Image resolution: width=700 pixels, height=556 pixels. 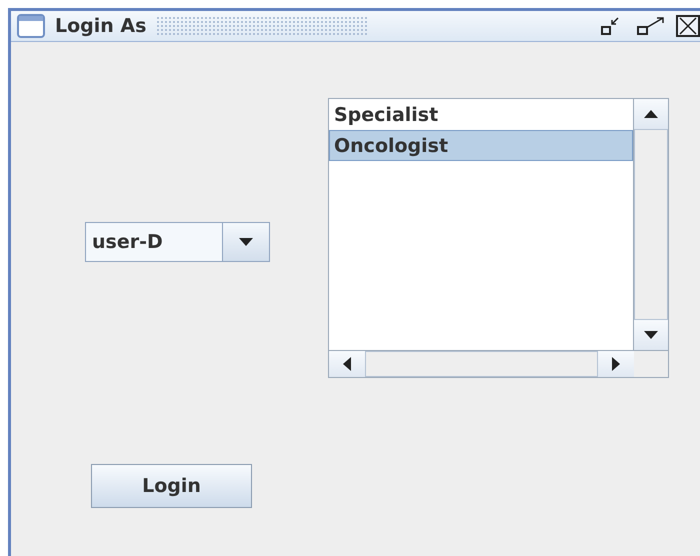 I want to click on maximize-icon, so click(x=651, y=26).